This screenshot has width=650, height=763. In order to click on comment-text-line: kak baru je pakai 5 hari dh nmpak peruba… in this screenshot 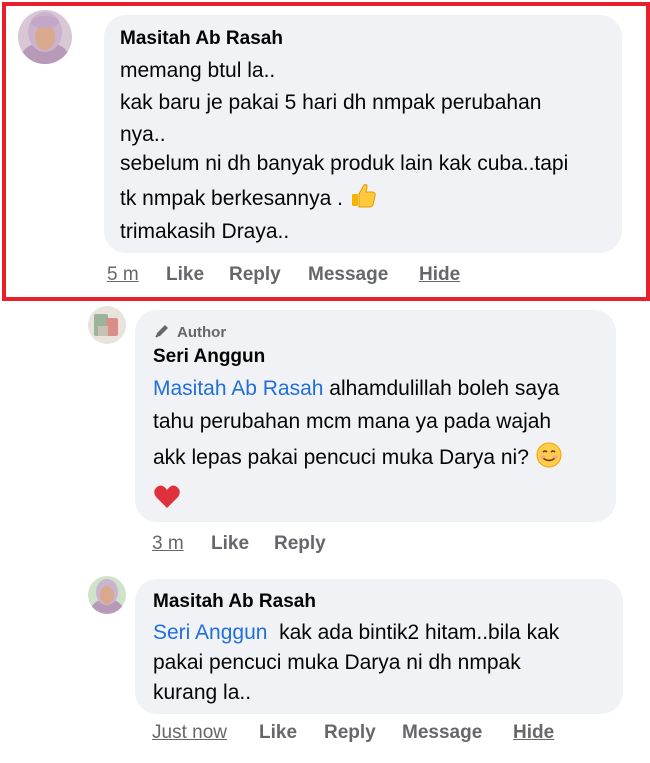, I will do `click(331, 102)`.